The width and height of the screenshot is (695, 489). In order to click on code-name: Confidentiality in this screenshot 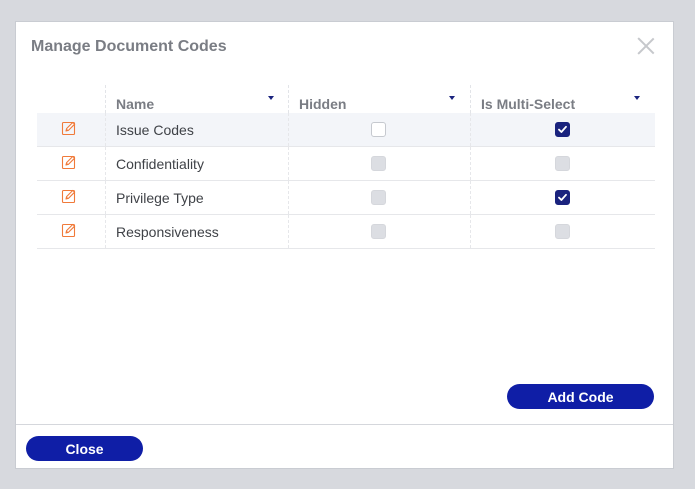, I will do `click(160, 164)`.